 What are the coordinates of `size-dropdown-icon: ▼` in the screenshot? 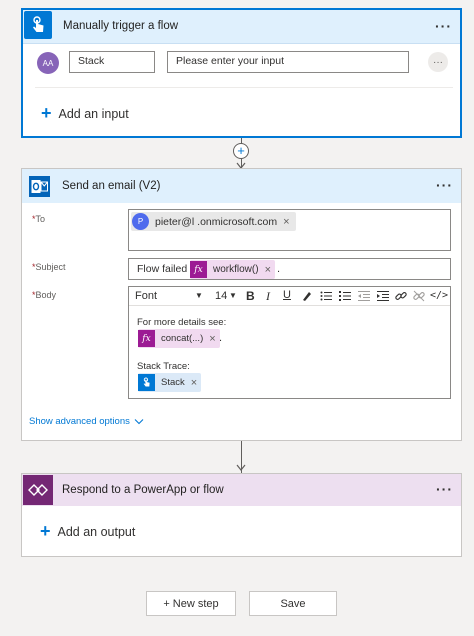 It's located at (233, 295).